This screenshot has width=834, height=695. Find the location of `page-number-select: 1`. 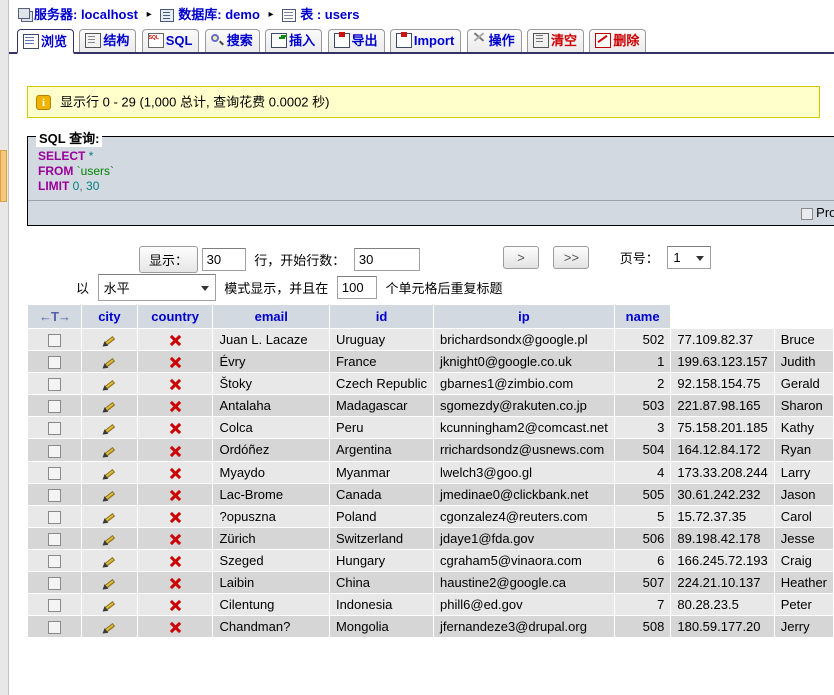

page-number-select: 1 is located at coordinates (689, 258).